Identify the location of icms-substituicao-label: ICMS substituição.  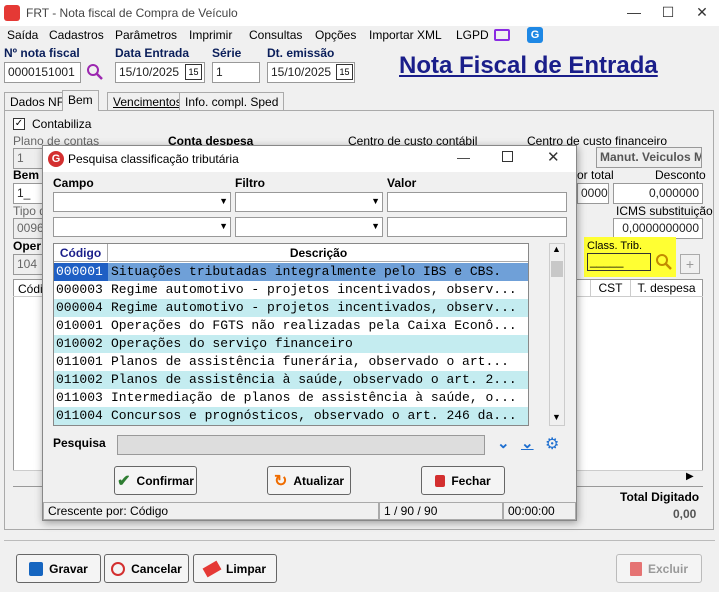
(664, 211).